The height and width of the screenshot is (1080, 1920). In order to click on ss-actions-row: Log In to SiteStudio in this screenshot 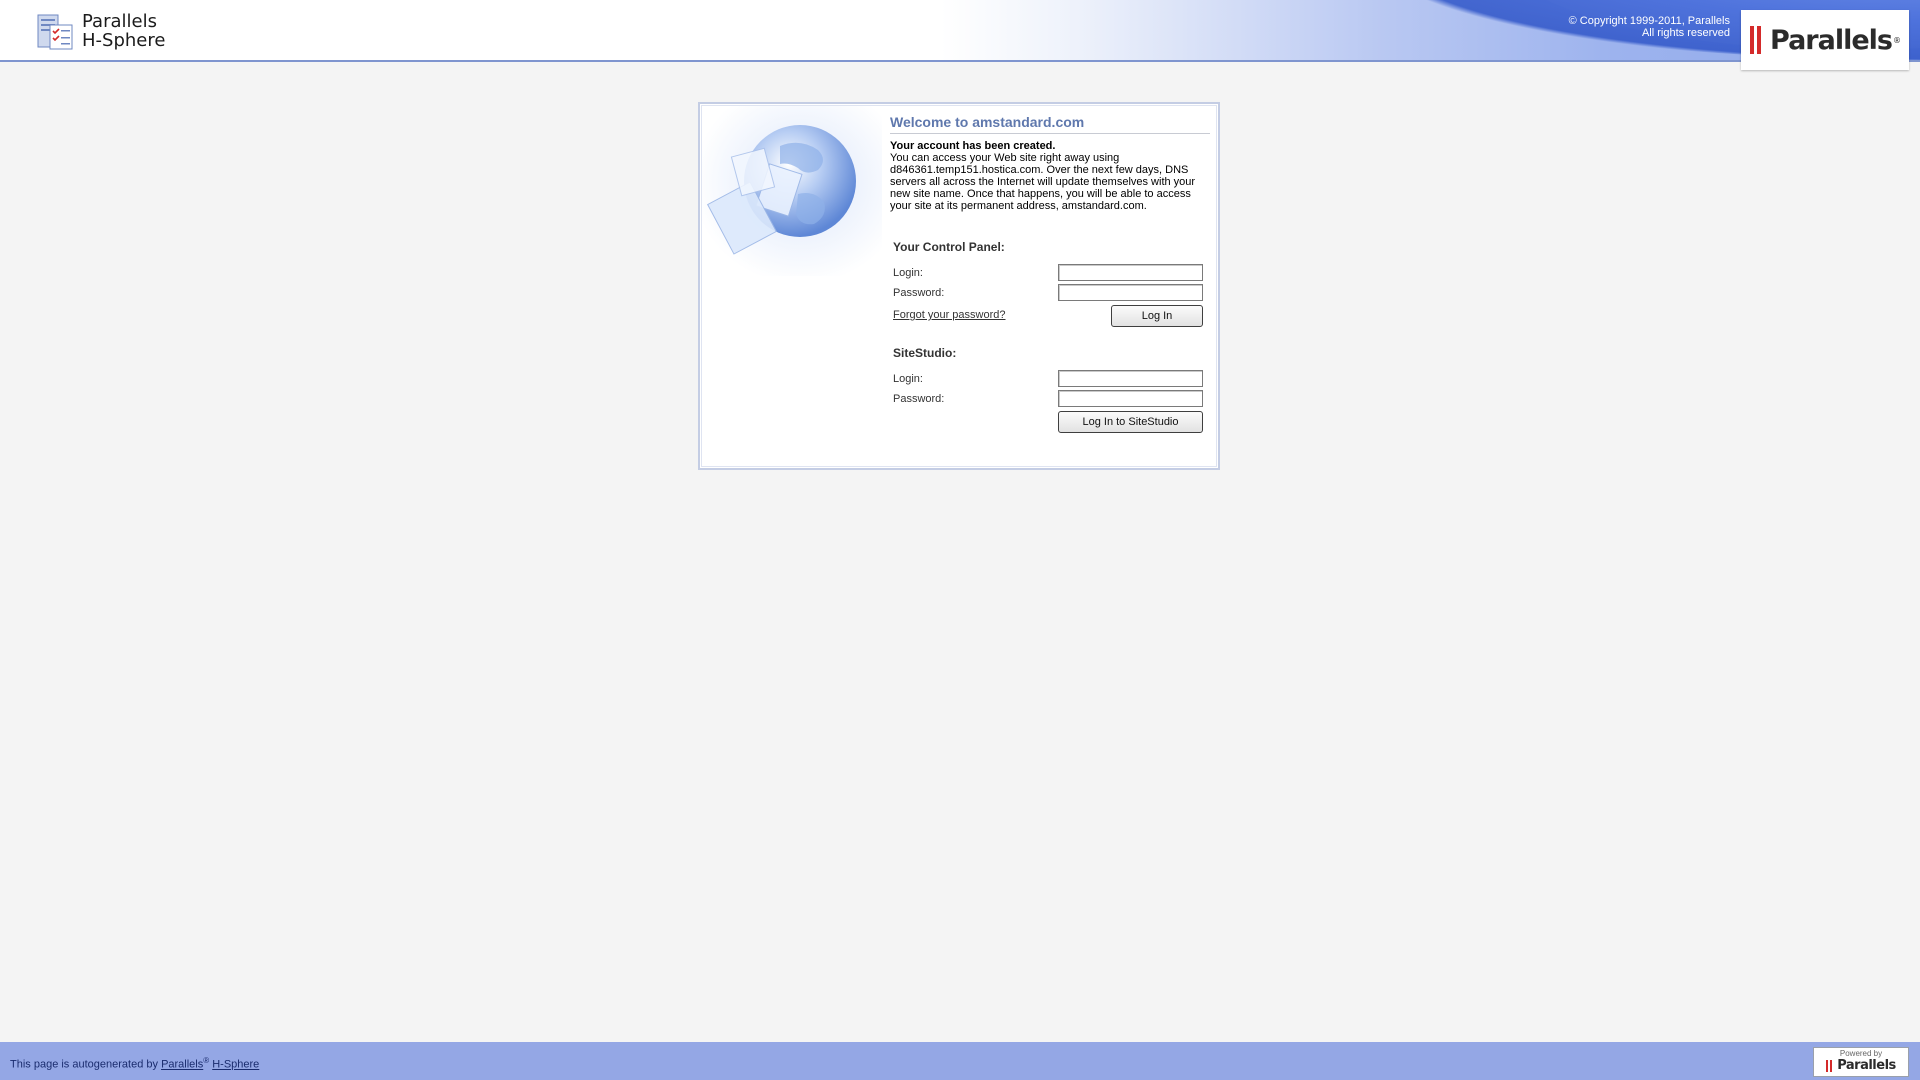, I will do `click(1050, 423)`.